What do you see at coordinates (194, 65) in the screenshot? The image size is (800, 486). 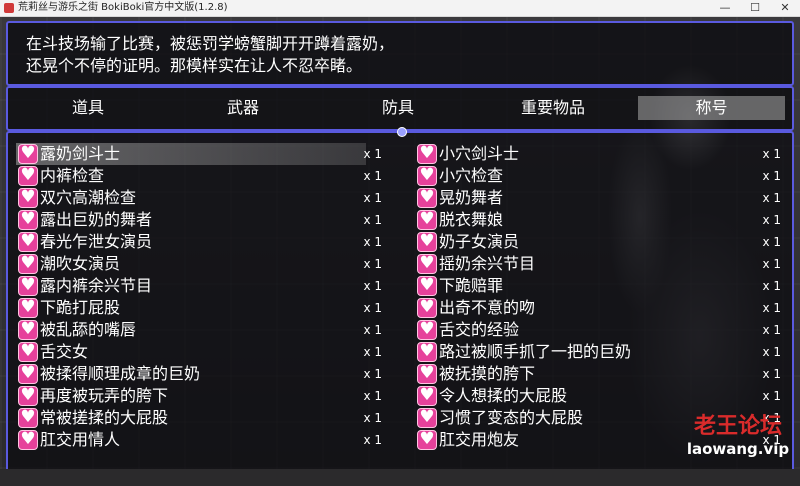 I see `help-line-2: 还晃个不停的证明。那模样实在让人不忍卒睹。` at bounding box center [194, 65].